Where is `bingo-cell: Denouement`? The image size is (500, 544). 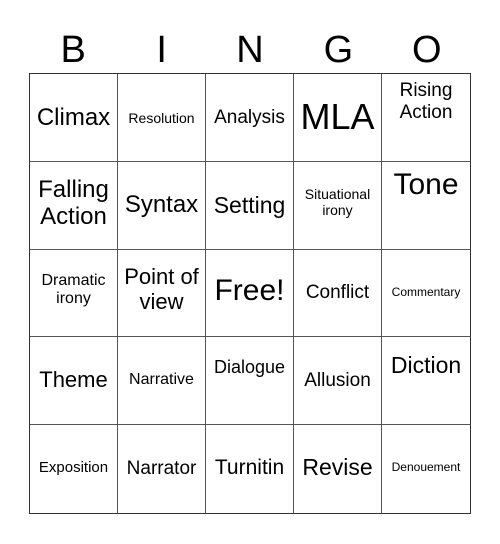 bingo-cell: Denouement is located at coordinates (426, 469).